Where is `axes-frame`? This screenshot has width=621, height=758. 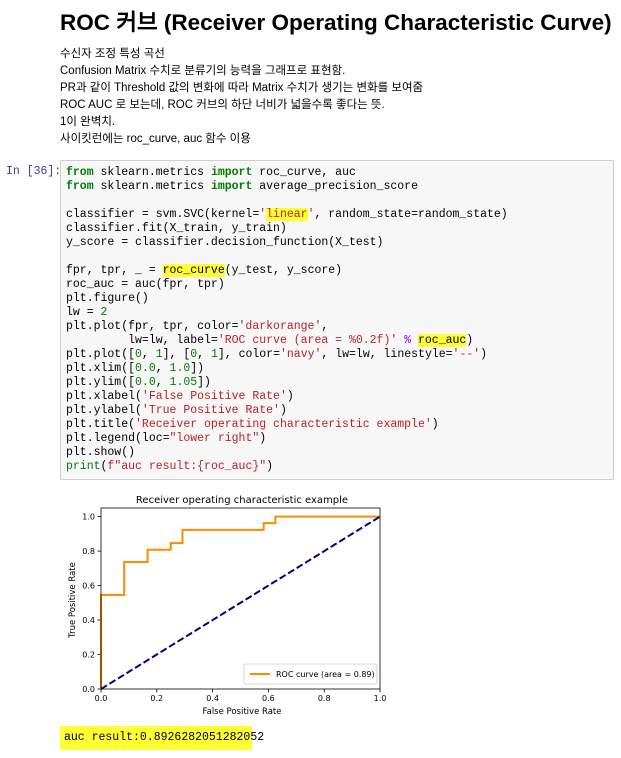 axes-frame is located at coordinates (240, 598).